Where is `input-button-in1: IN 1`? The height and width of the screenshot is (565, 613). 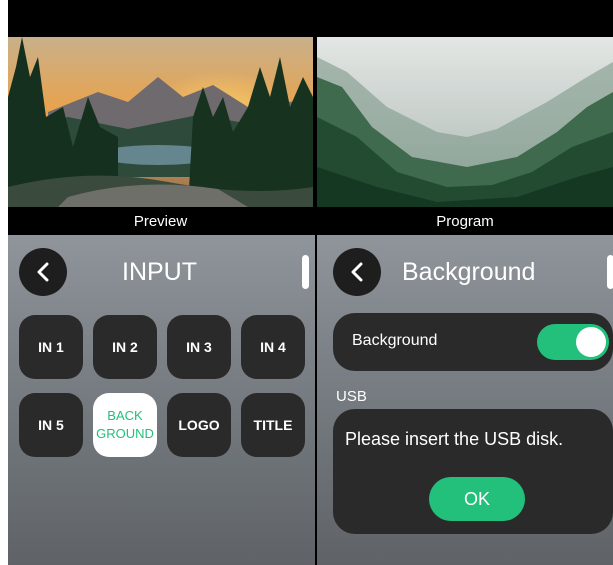 input-button-in1: IN 1 is located at coordinates (51, 347).